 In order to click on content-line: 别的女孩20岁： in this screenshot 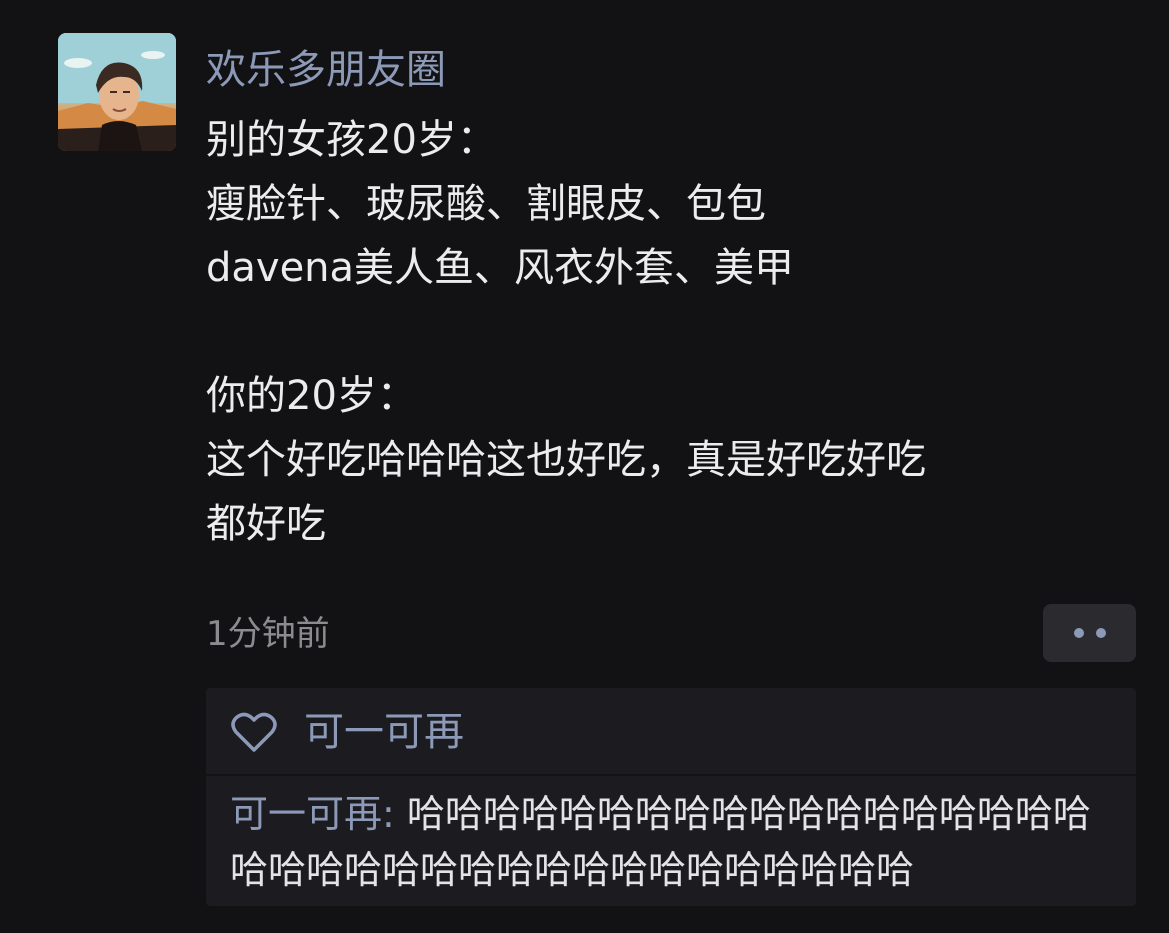, I will do `click(351, 140)`.